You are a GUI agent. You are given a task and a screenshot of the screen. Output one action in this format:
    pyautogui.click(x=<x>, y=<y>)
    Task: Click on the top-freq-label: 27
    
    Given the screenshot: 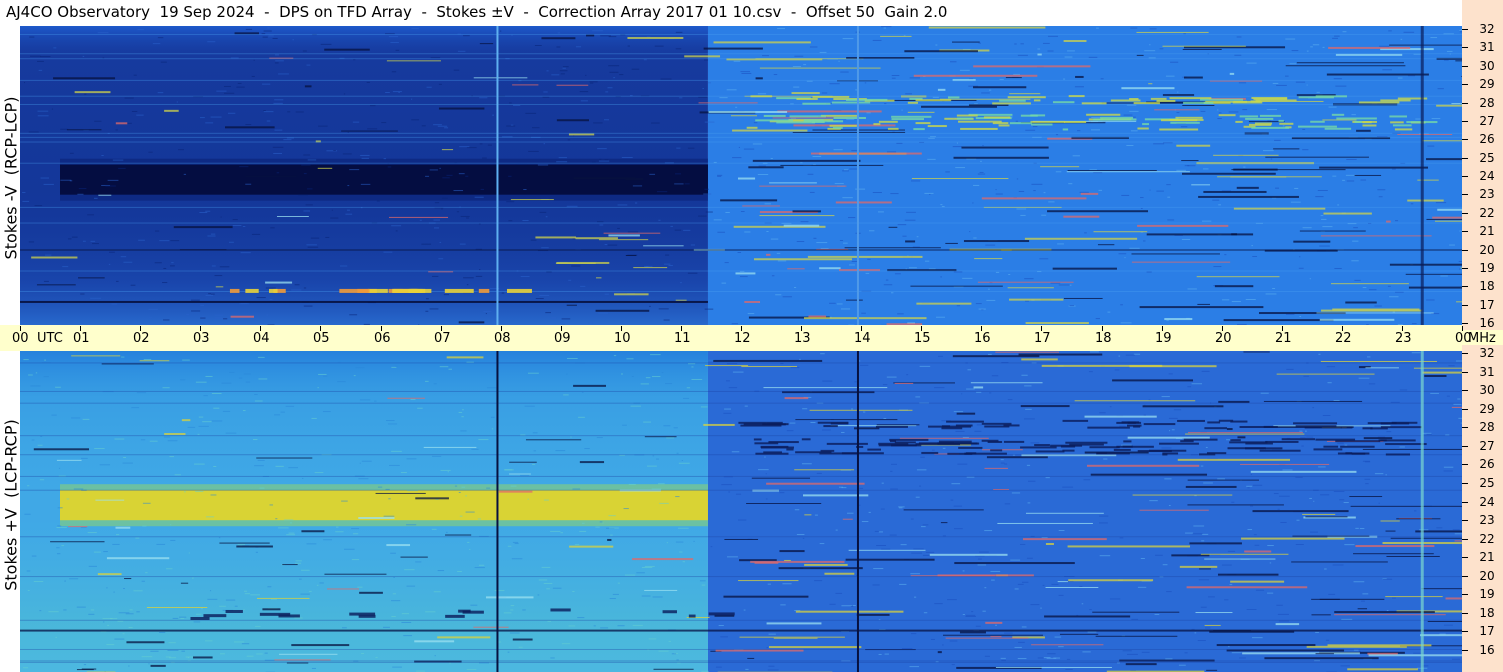 What is the action you would take?
    pyautogui.click(x=1487, y=121)
    